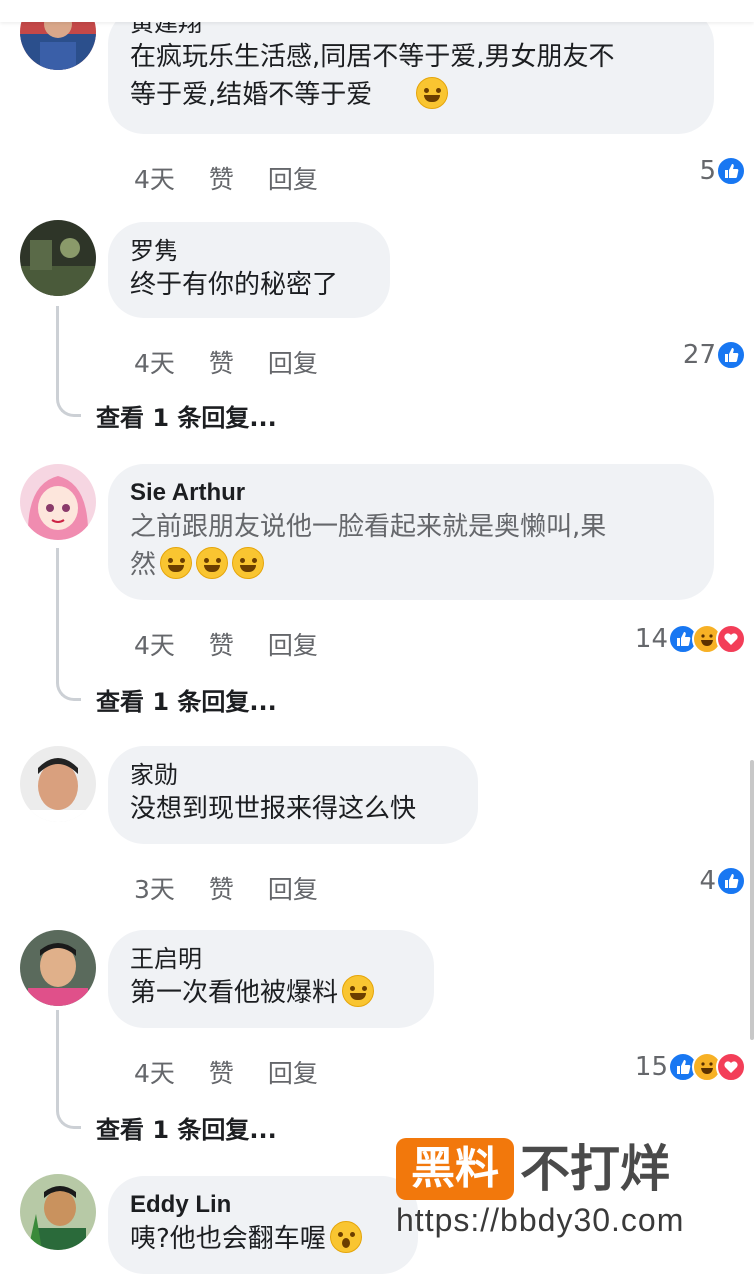 Image resolution: width=754 pixels, height=1280 pixels. I want to click on comment-bubble: Eddy Lin 咦?他也会翻车喔, so click(263, 1225).